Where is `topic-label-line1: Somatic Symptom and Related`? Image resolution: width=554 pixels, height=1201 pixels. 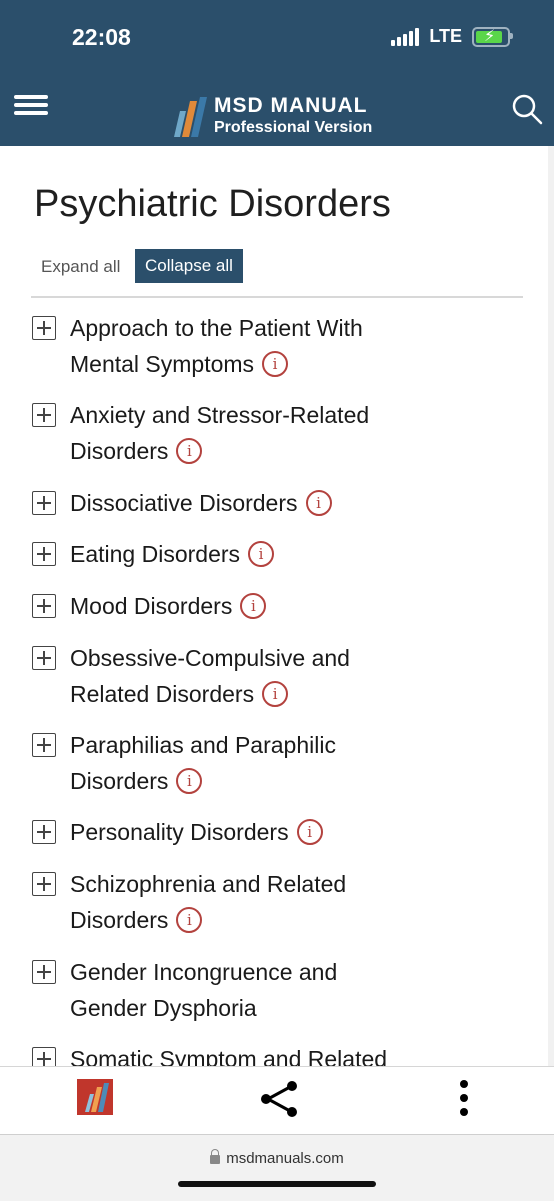 topic-label-line1: Somatic Symptom and Related is located at coordinates (229, 1056).